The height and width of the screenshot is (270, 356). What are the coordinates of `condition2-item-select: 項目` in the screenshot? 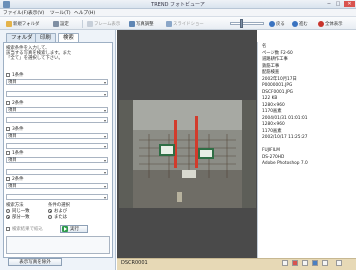 It's located at (57, 110).